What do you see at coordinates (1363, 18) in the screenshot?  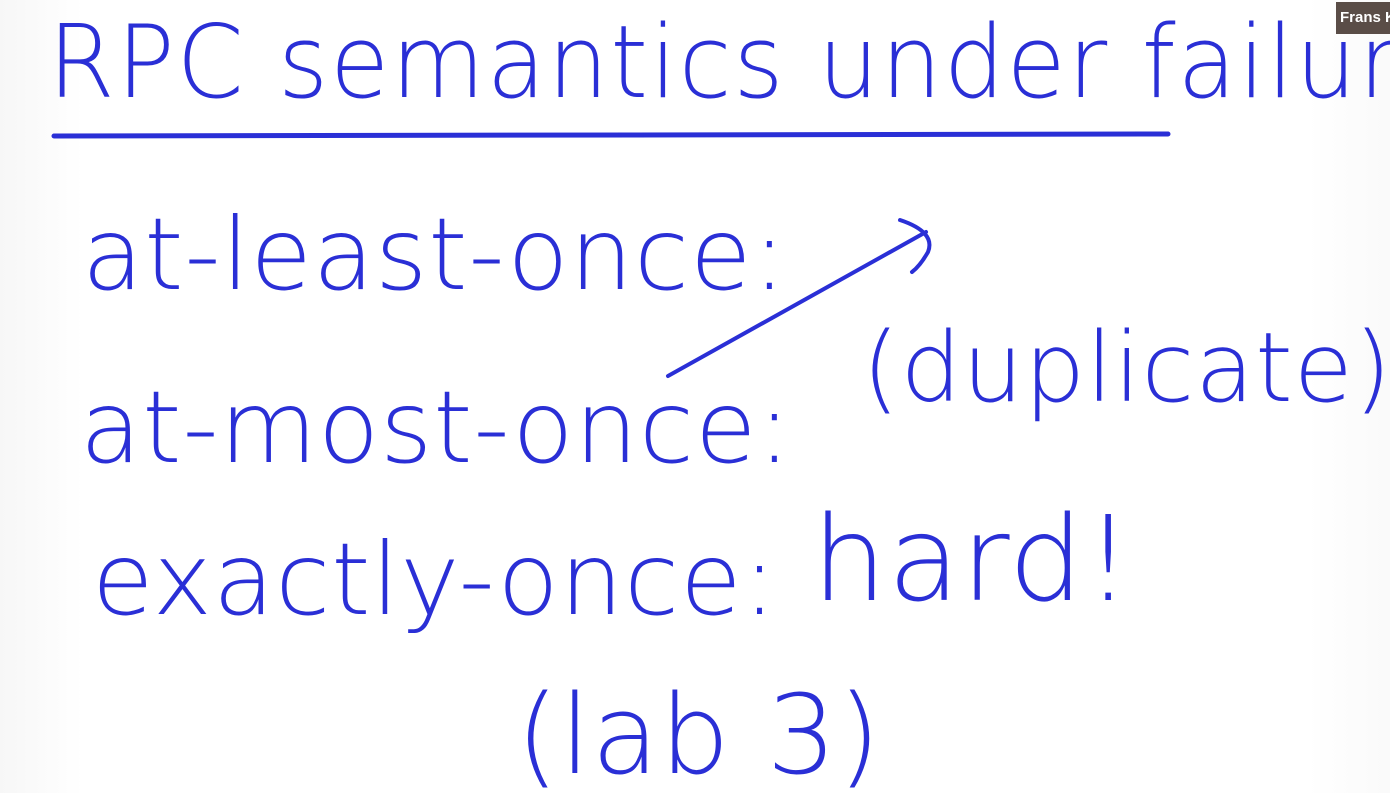 I see `participant-name-tag: Frans K` at bounding box center [1363, 18].